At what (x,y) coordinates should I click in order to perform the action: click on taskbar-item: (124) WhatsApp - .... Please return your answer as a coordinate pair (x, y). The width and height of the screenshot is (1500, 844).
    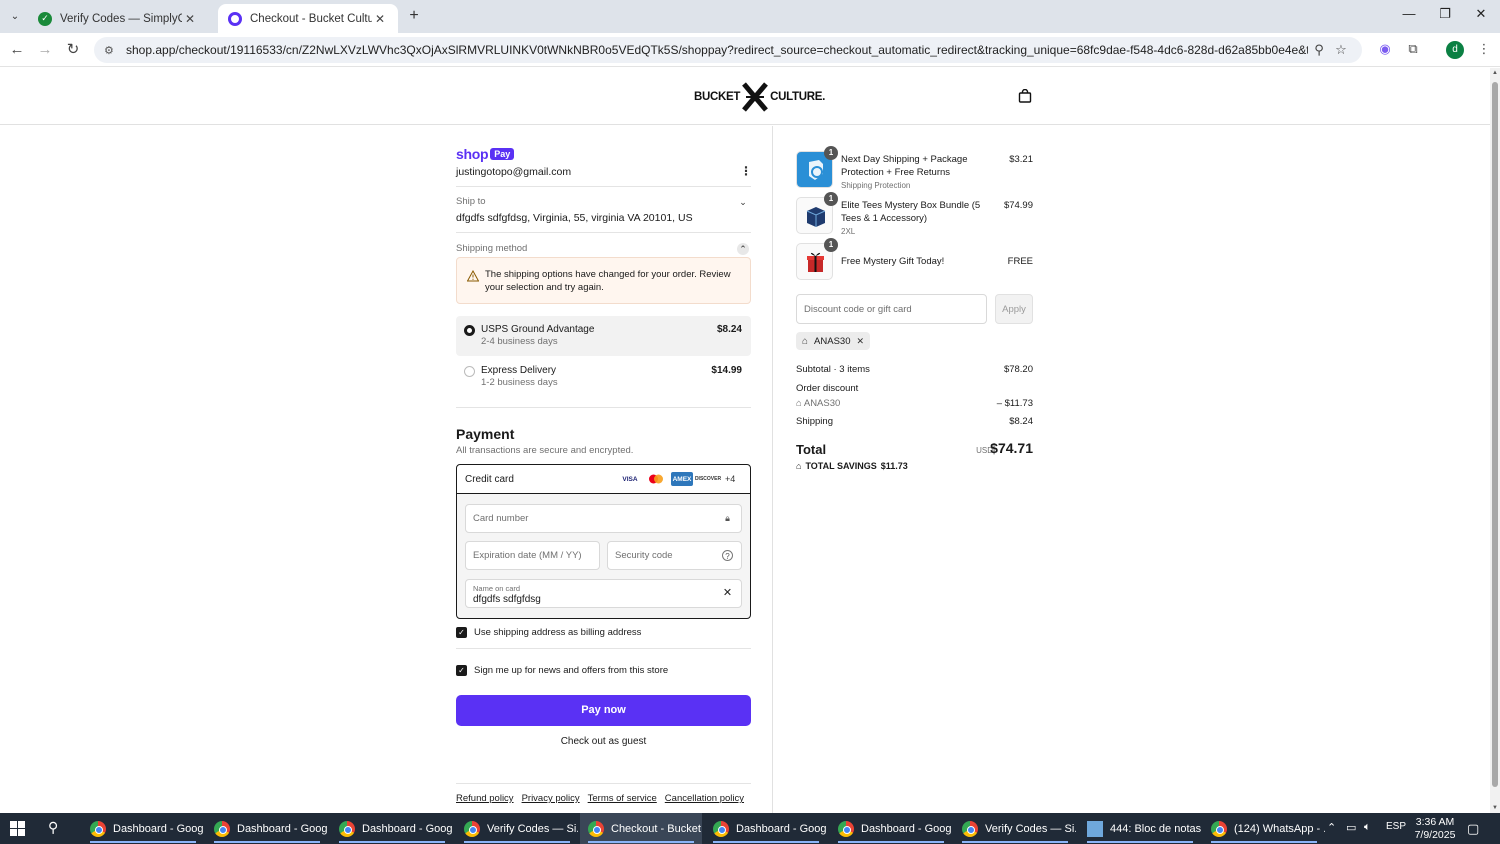
    Looking at the image, I should click on (1264, 828).